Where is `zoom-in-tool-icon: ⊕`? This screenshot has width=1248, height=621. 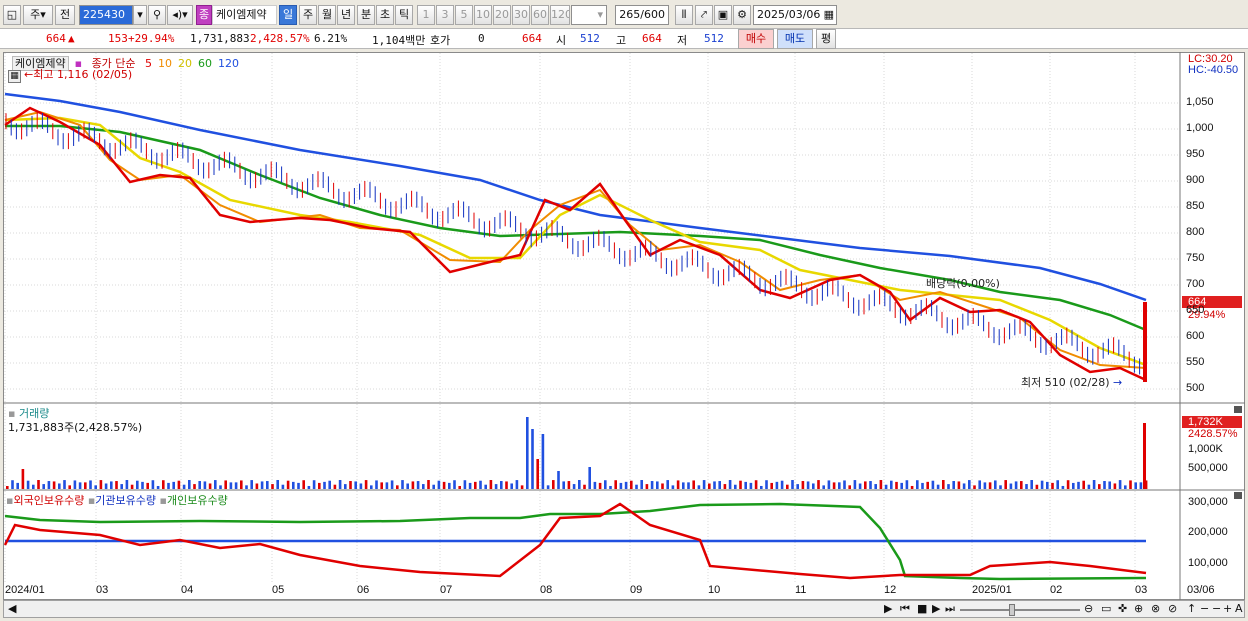
zoom-in-tool-icon: ⊕ is located at coordinates (1138, 608).